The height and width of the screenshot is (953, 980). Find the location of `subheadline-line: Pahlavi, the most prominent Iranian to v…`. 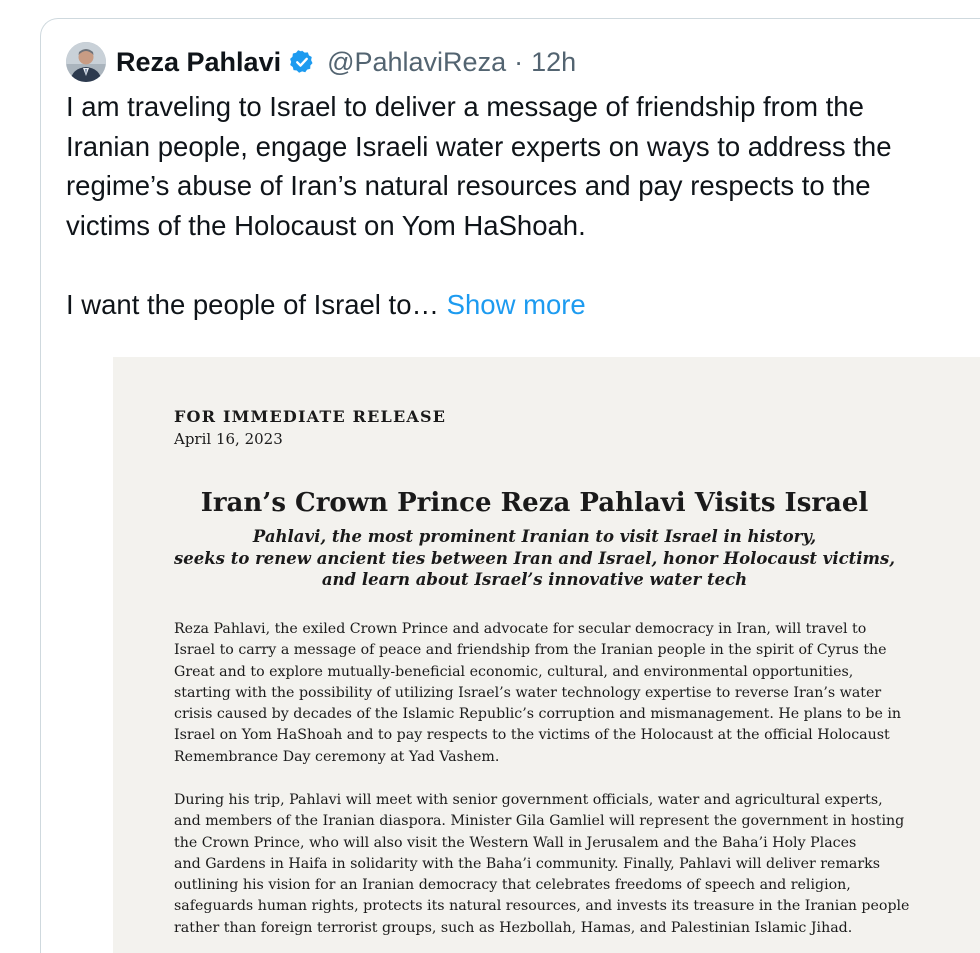

subheadline-line: Pahlavi, the most prominent Iranian to v… is located at coordinates (534, 536).